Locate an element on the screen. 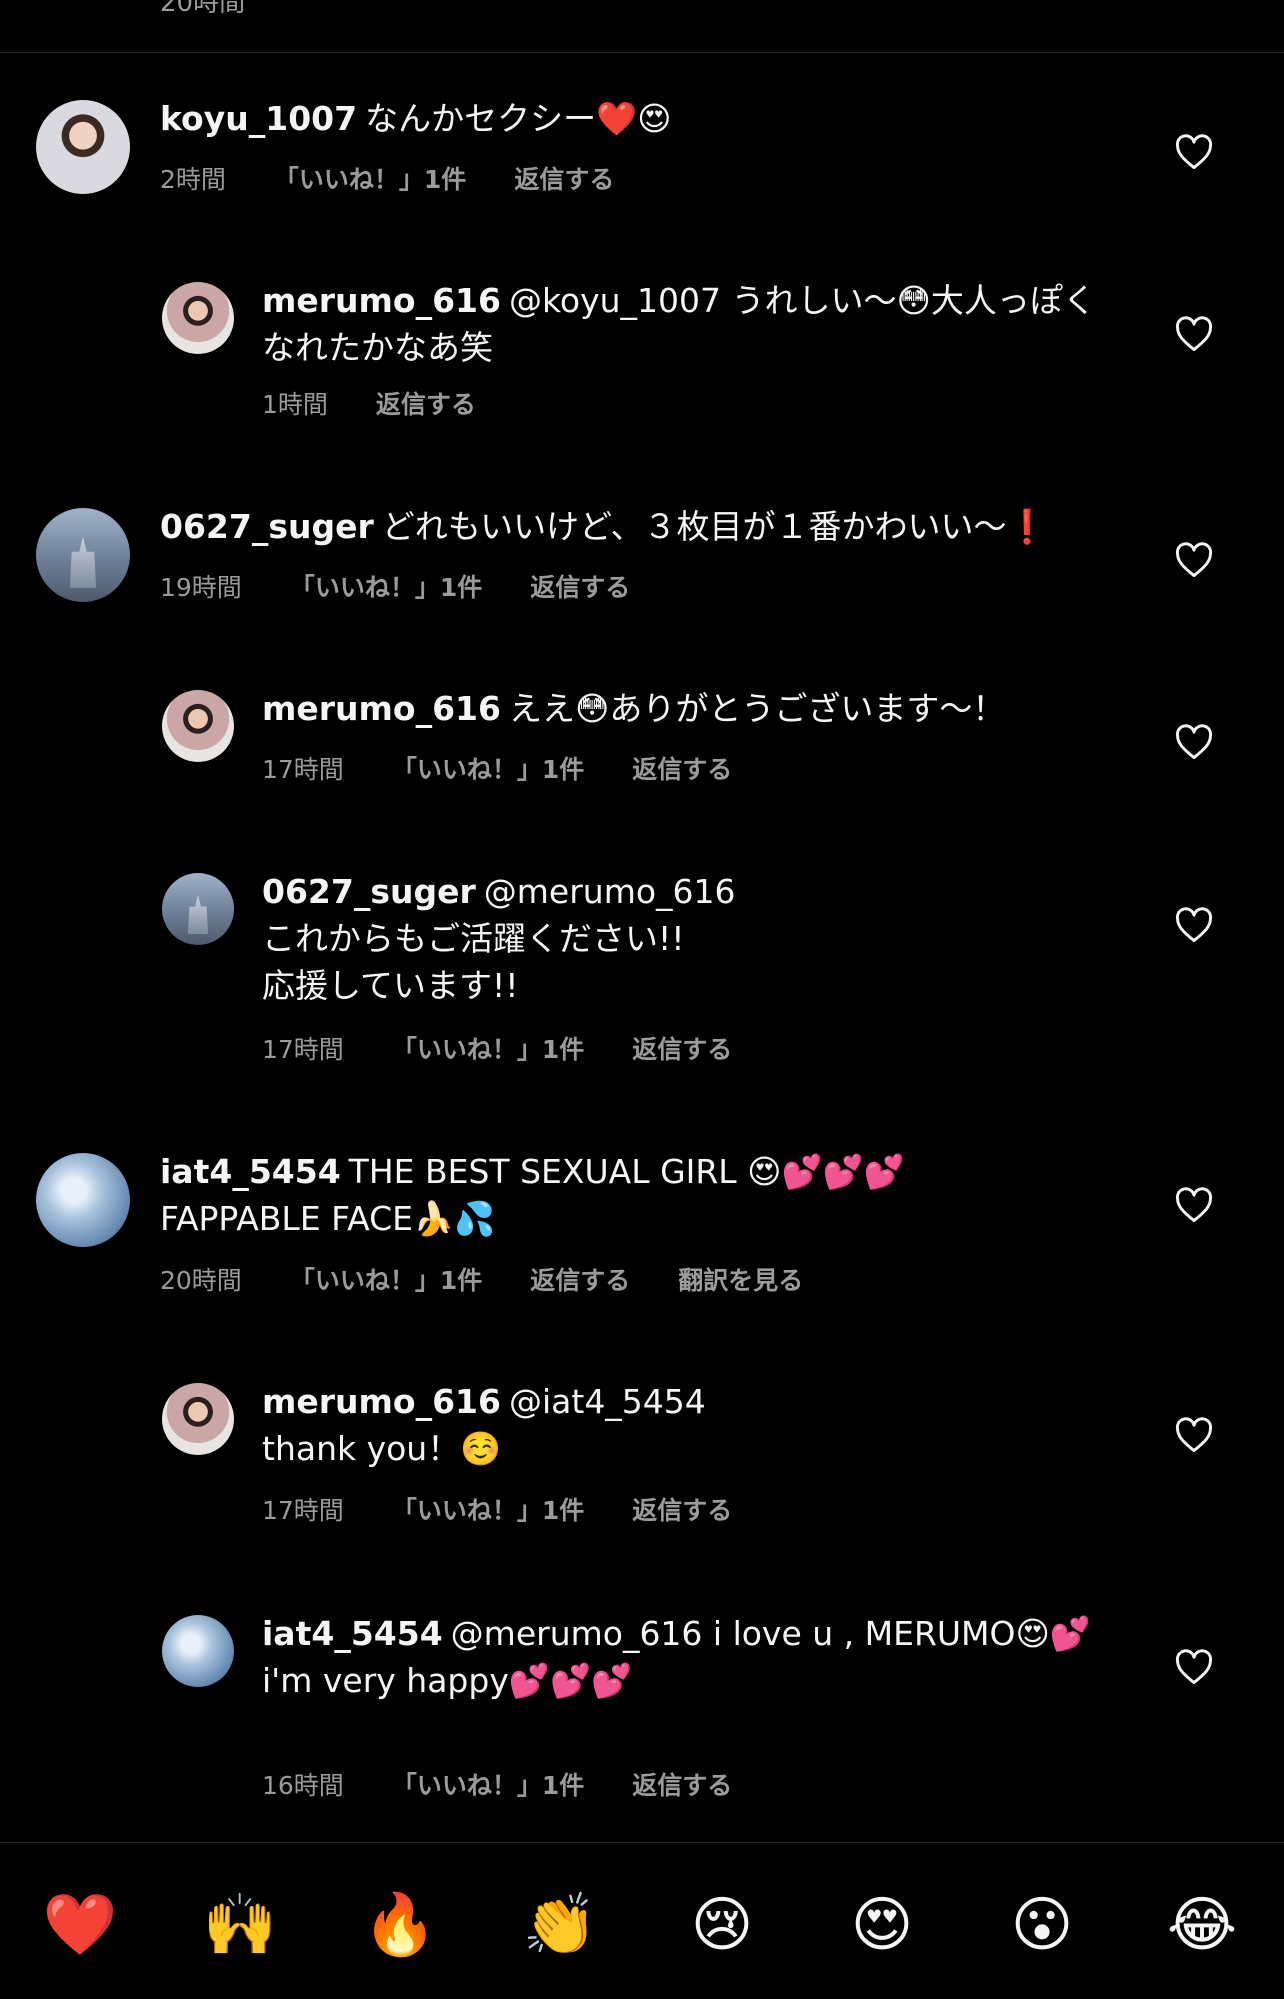  comment-body: merumo_616 ええ😳ありがとうございます〜！ is located at coordinates (692, 708).